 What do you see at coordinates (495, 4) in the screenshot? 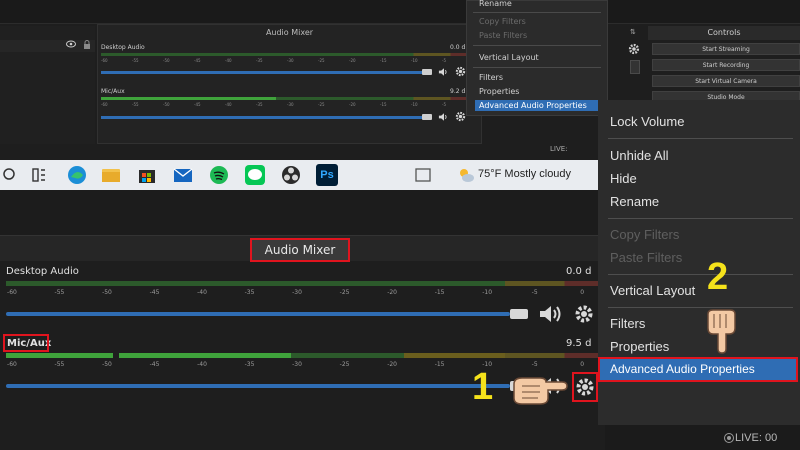
I see `small-menu-rename: Rename` at bounding box center [495, 4].